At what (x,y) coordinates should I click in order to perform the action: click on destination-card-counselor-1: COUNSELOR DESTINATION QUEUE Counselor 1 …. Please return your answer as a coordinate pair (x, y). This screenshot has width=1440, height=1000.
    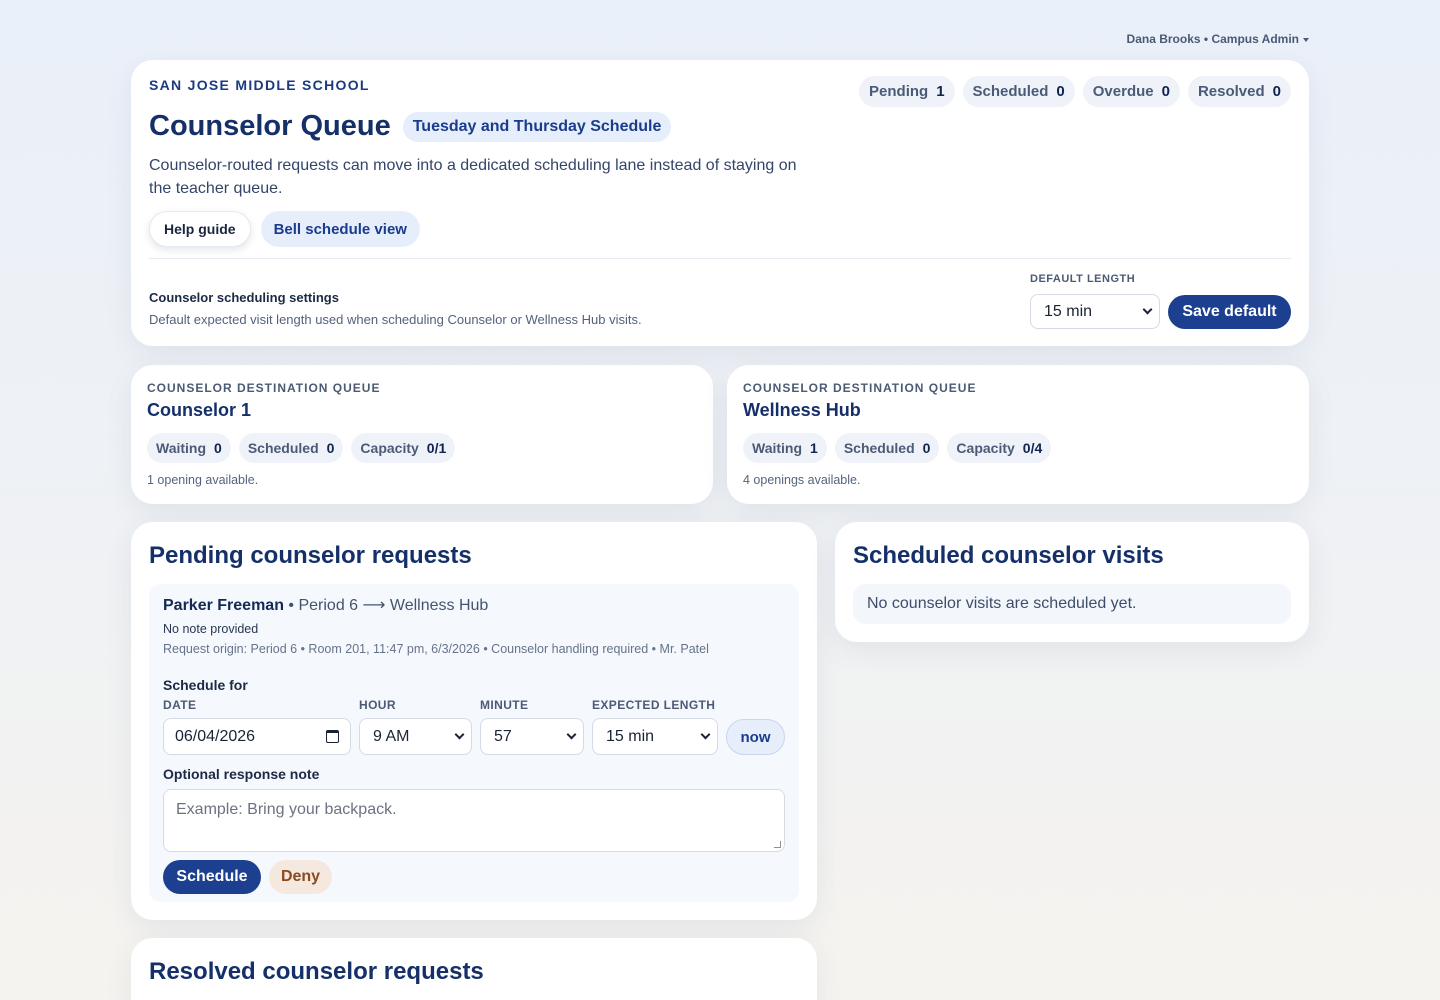
    Looking at the image, I should click on (422, 434).